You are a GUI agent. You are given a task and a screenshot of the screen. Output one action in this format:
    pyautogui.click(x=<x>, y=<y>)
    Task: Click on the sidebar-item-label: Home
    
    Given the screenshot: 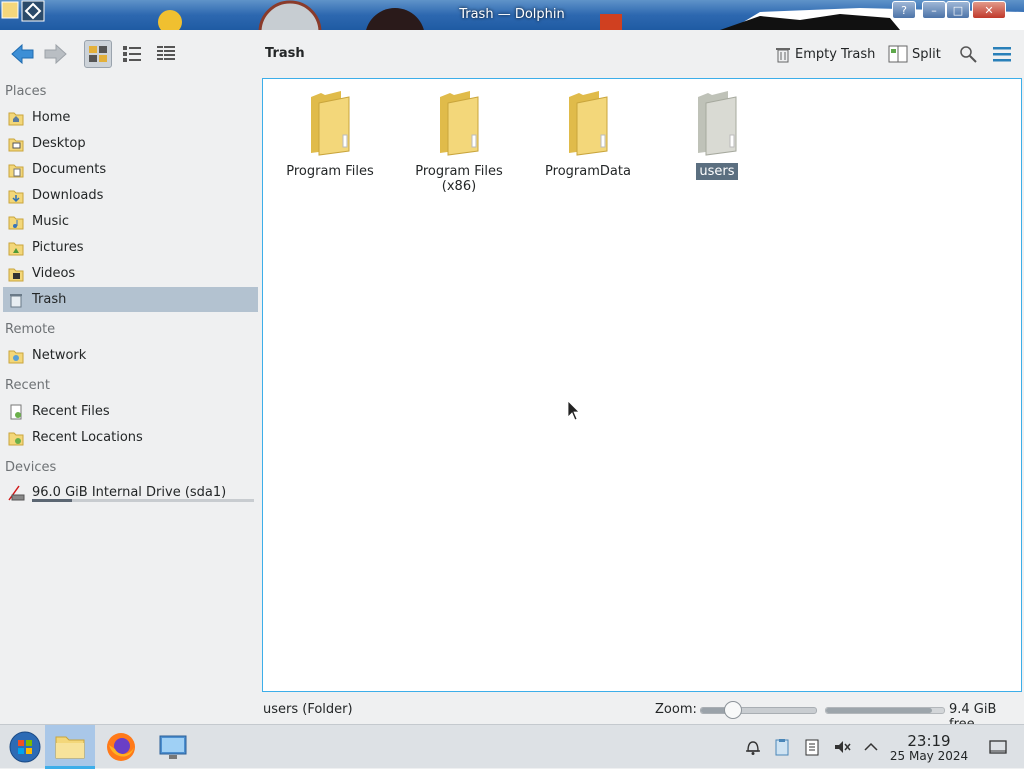 What is the action you would take?
    pyautogui.click(x=51, y=117)
    